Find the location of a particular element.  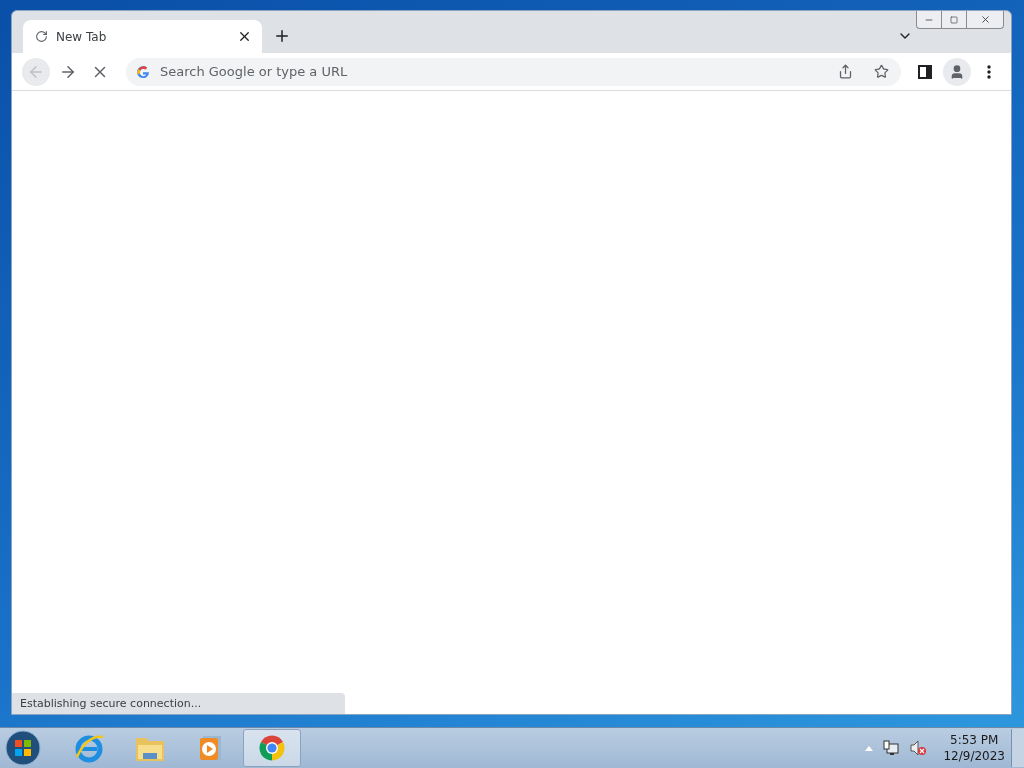

show-hidden-icons-icon is located at coordinates (869, 748).